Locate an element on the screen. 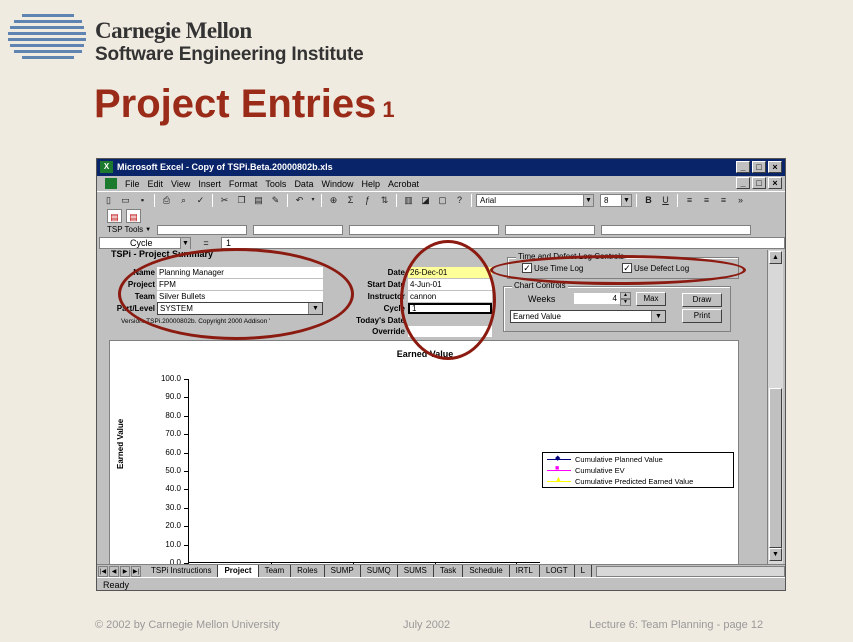 This screenshot has width=853, height=642. sheet-tab-project: Project is located at coordinates (238, 571).